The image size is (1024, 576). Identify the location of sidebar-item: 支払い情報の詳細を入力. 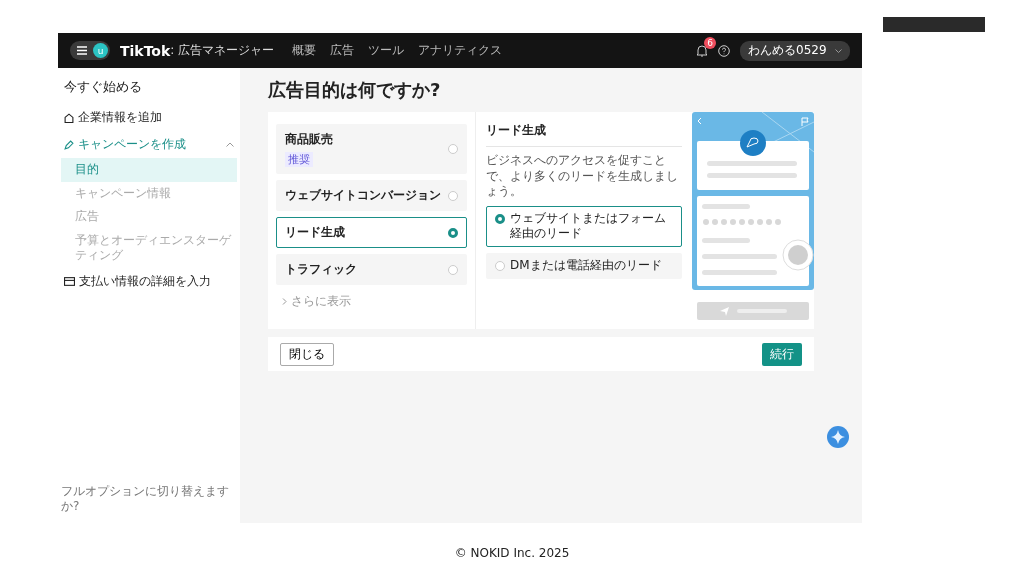
(149, 281).